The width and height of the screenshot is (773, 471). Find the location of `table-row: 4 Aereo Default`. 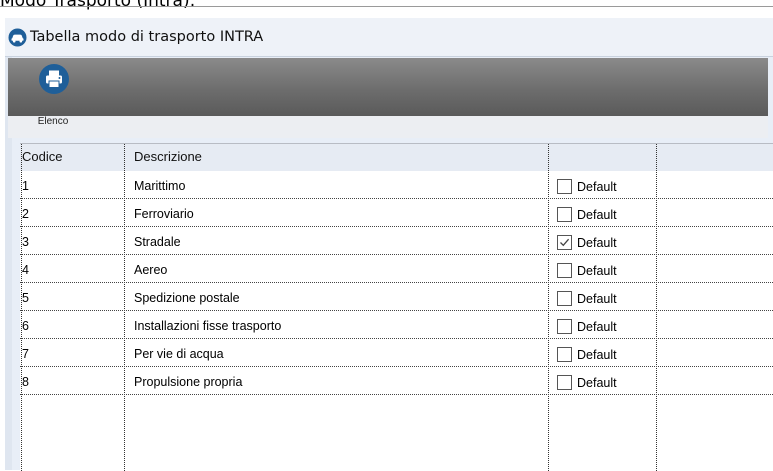

table-row: 4 Aereo Default is located at coordinates (396, 269).